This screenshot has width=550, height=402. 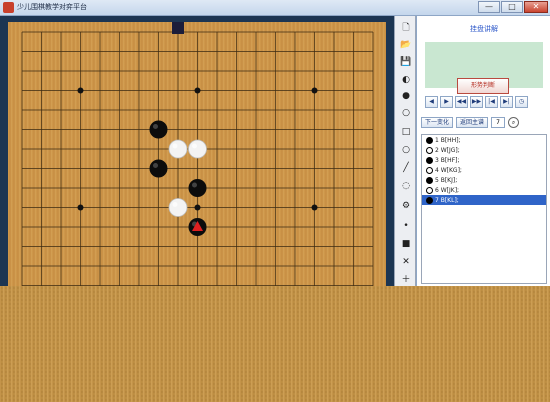 What do you see at coordinates (512, 7) in the screenshot?
I see `maximize-button: □` at bounding box center [512, 7].